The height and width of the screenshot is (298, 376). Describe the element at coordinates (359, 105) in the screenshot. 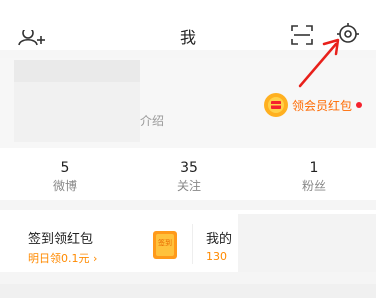

I see `notification-dot` at that location.